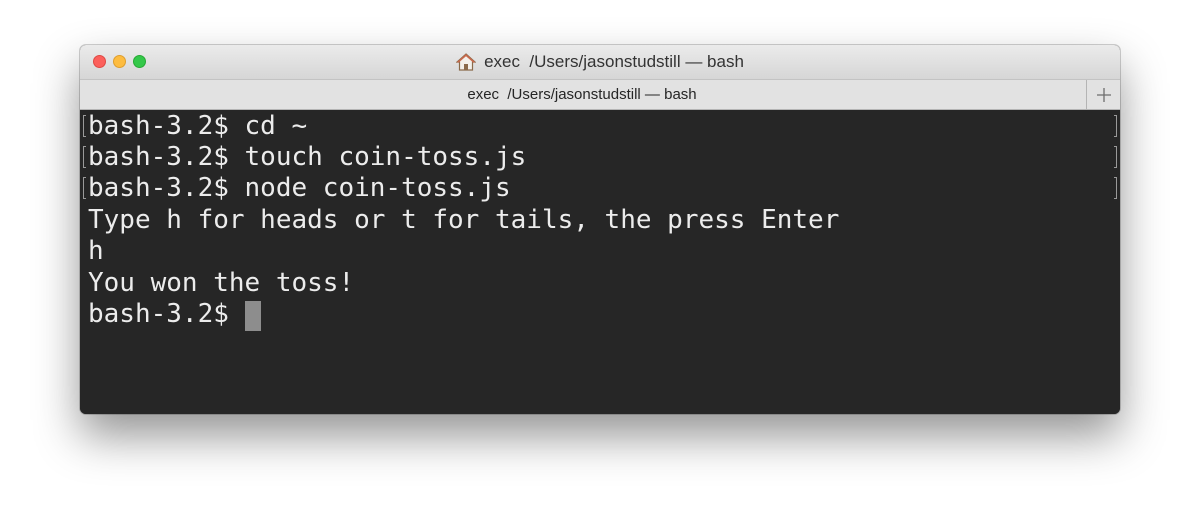 The image size is (1200, 529). I want to click on tab-bash: exec /Users/jasonstudstill — bash, so click(582, 94).